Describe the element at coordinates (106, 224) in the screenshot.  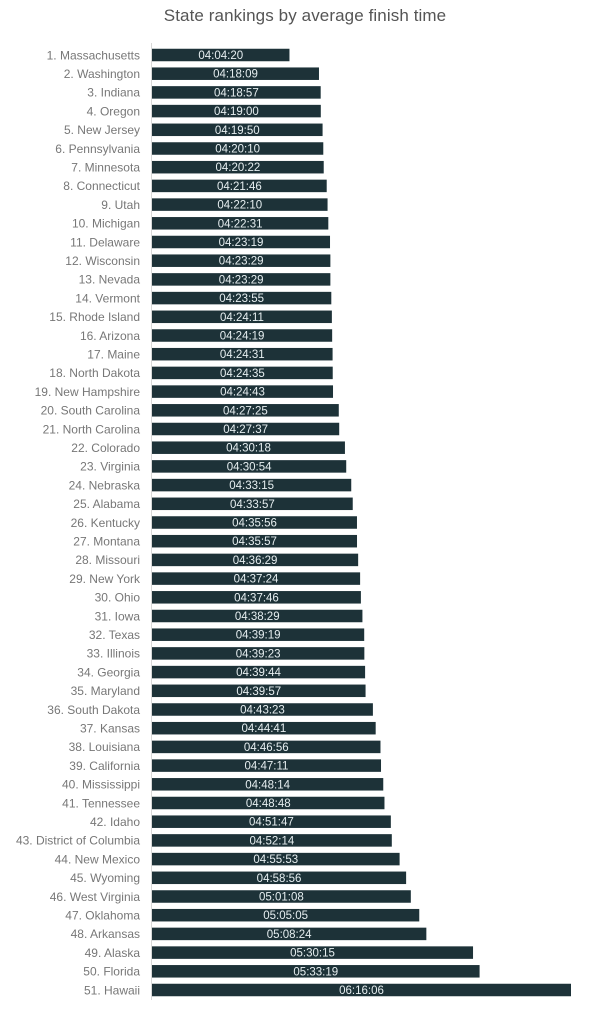
I see `category-label: 10. Michigan` at that location.